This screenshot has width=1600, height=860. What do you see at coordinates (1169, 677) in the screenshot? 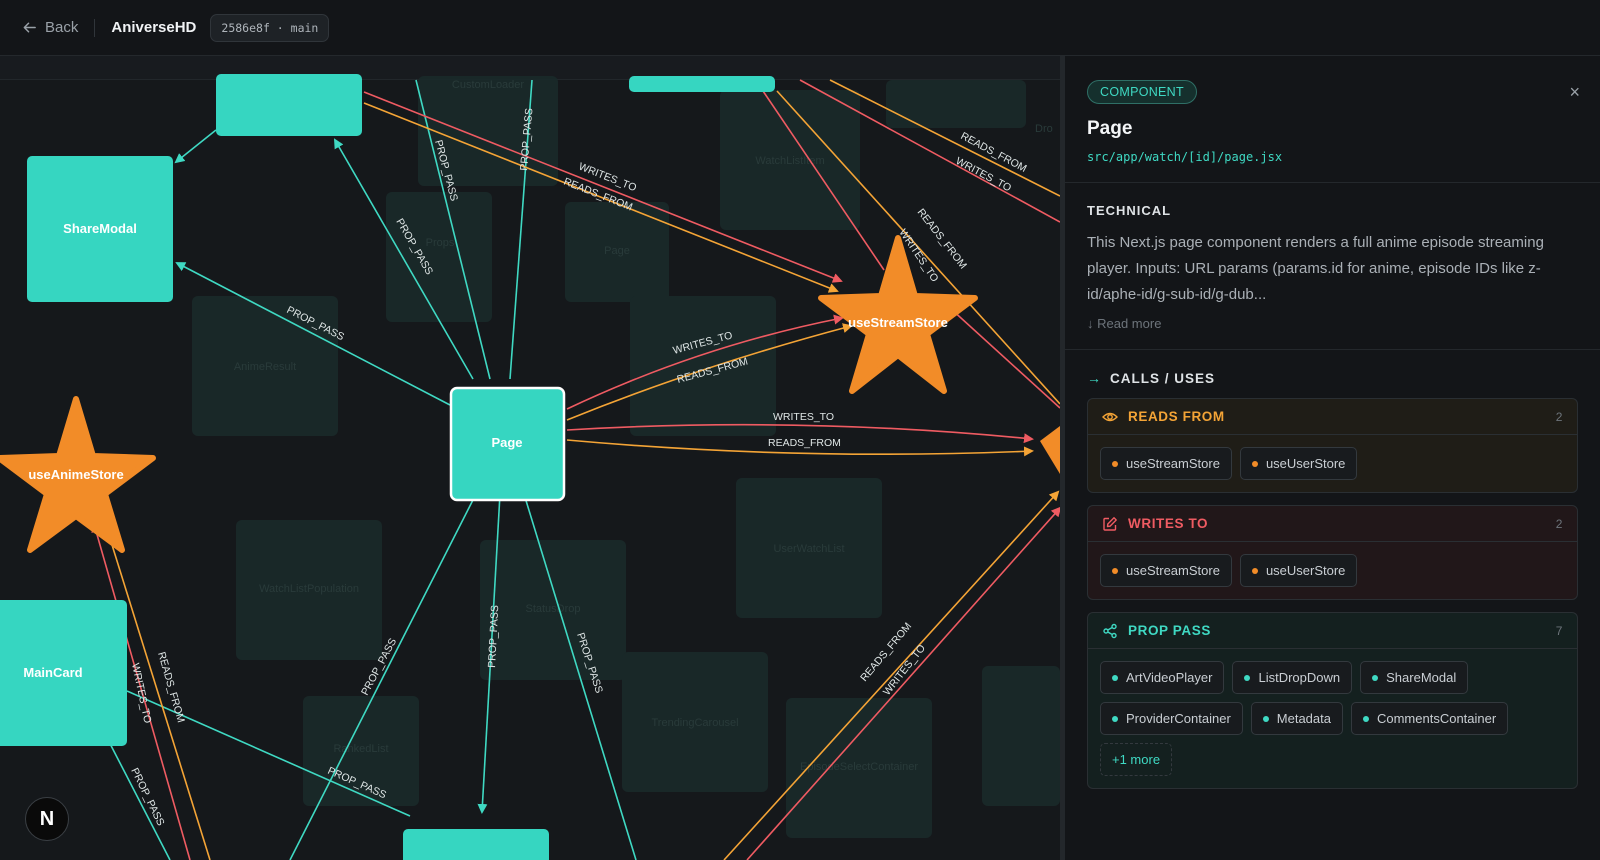
I see `chip-label: ArtVideoPlayer` at bounding box center [1169, 677].